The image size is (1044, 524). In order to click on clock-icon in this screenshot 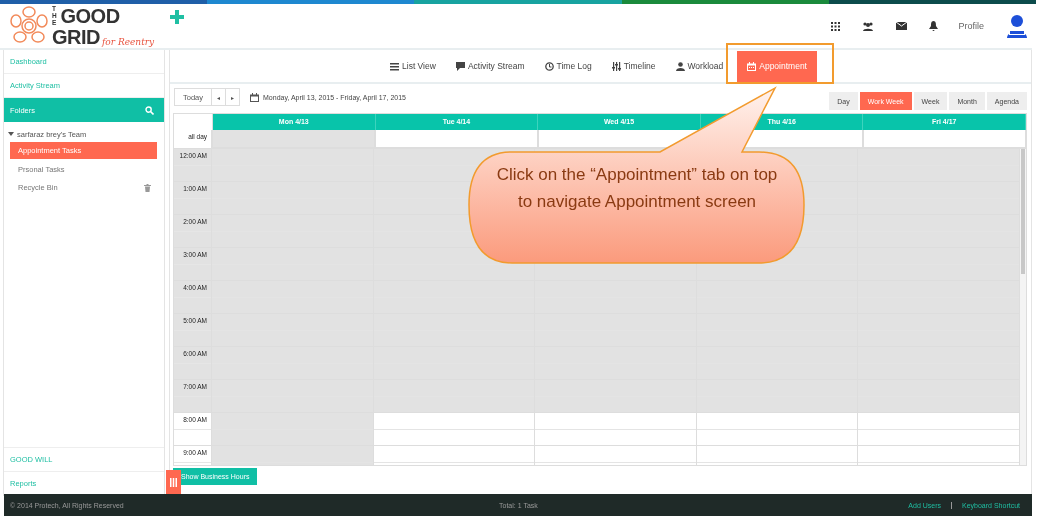, I will do `click(549, 66)`.